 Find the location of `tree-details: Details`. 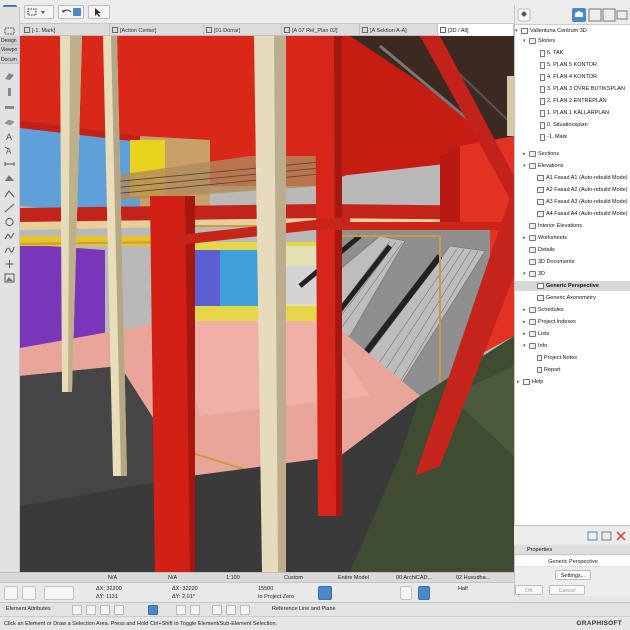

tree-details: Details is located at coordinates (542, 250).